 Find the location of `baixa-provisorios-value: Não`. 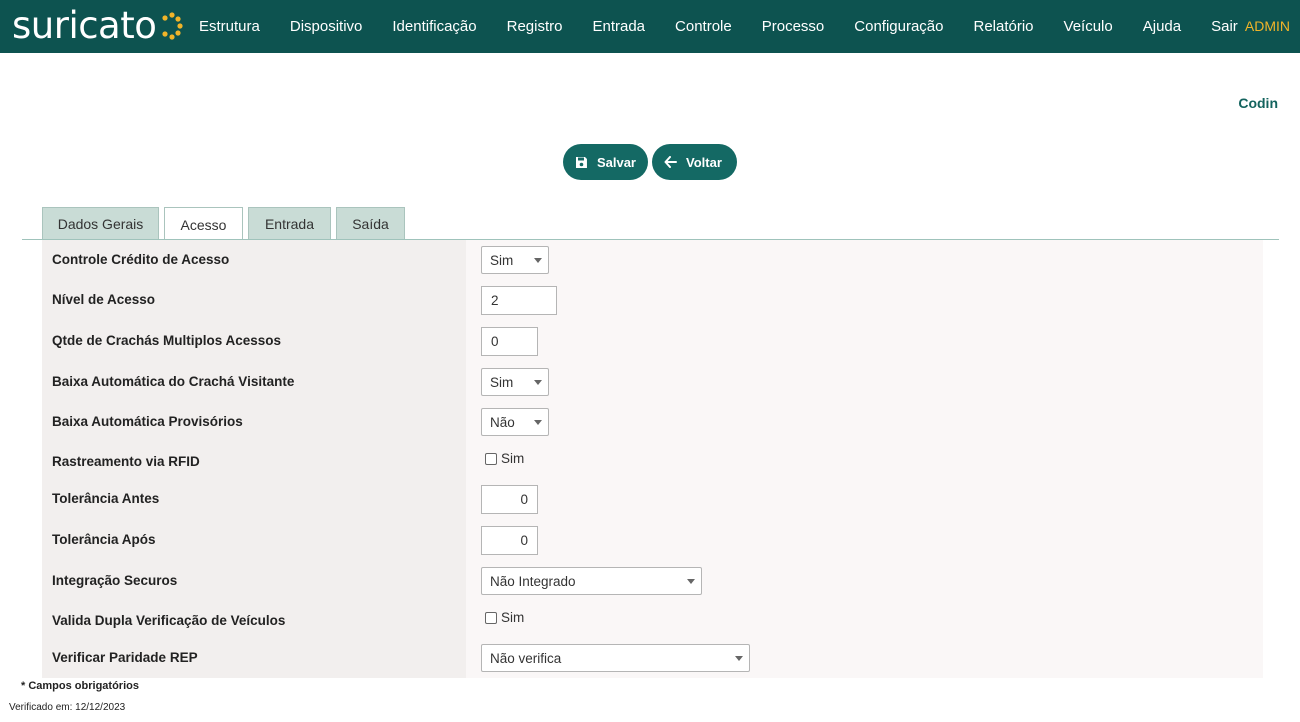

baixa-provisorios-value: Não is located at coordinates (502, 422).